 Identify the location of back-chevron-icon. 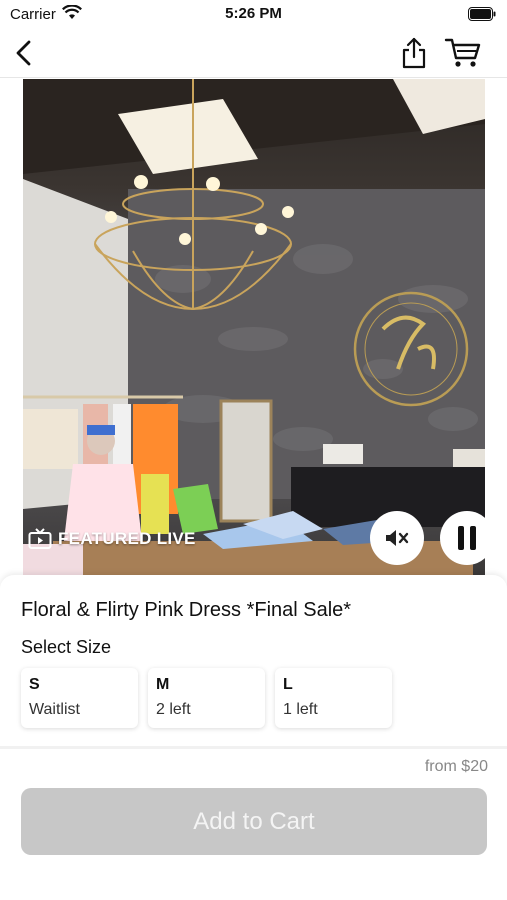
(23, 53).